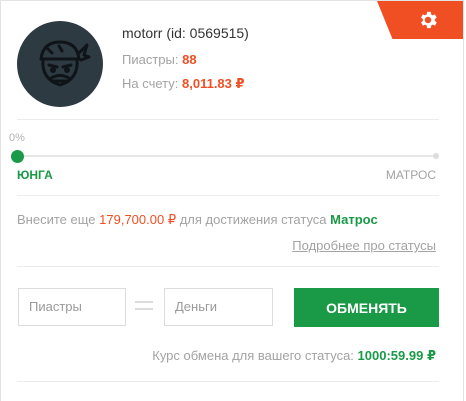  I want to click on equals-icon, so click(144, 306).